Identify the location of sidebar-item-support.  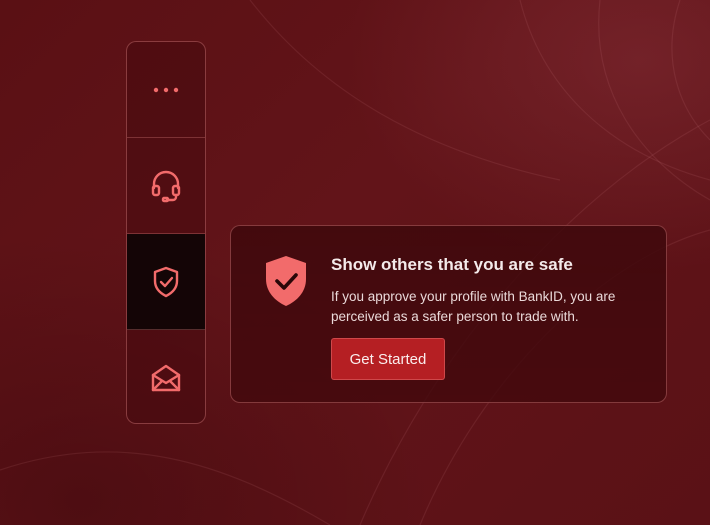
(166, 186).